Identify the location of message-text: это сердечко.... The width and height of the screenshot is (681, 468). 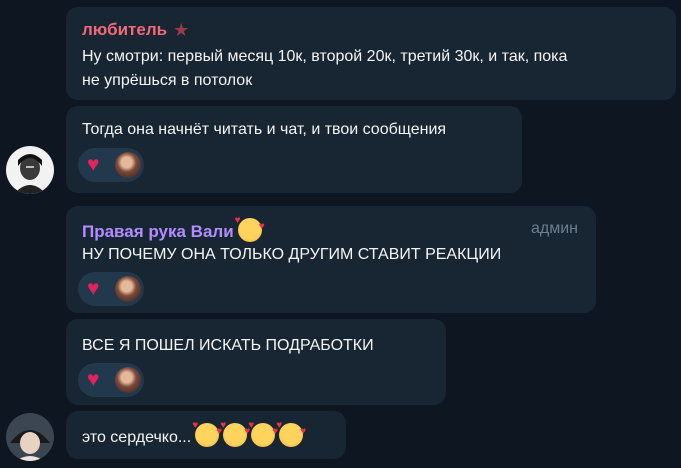
(137, 437).